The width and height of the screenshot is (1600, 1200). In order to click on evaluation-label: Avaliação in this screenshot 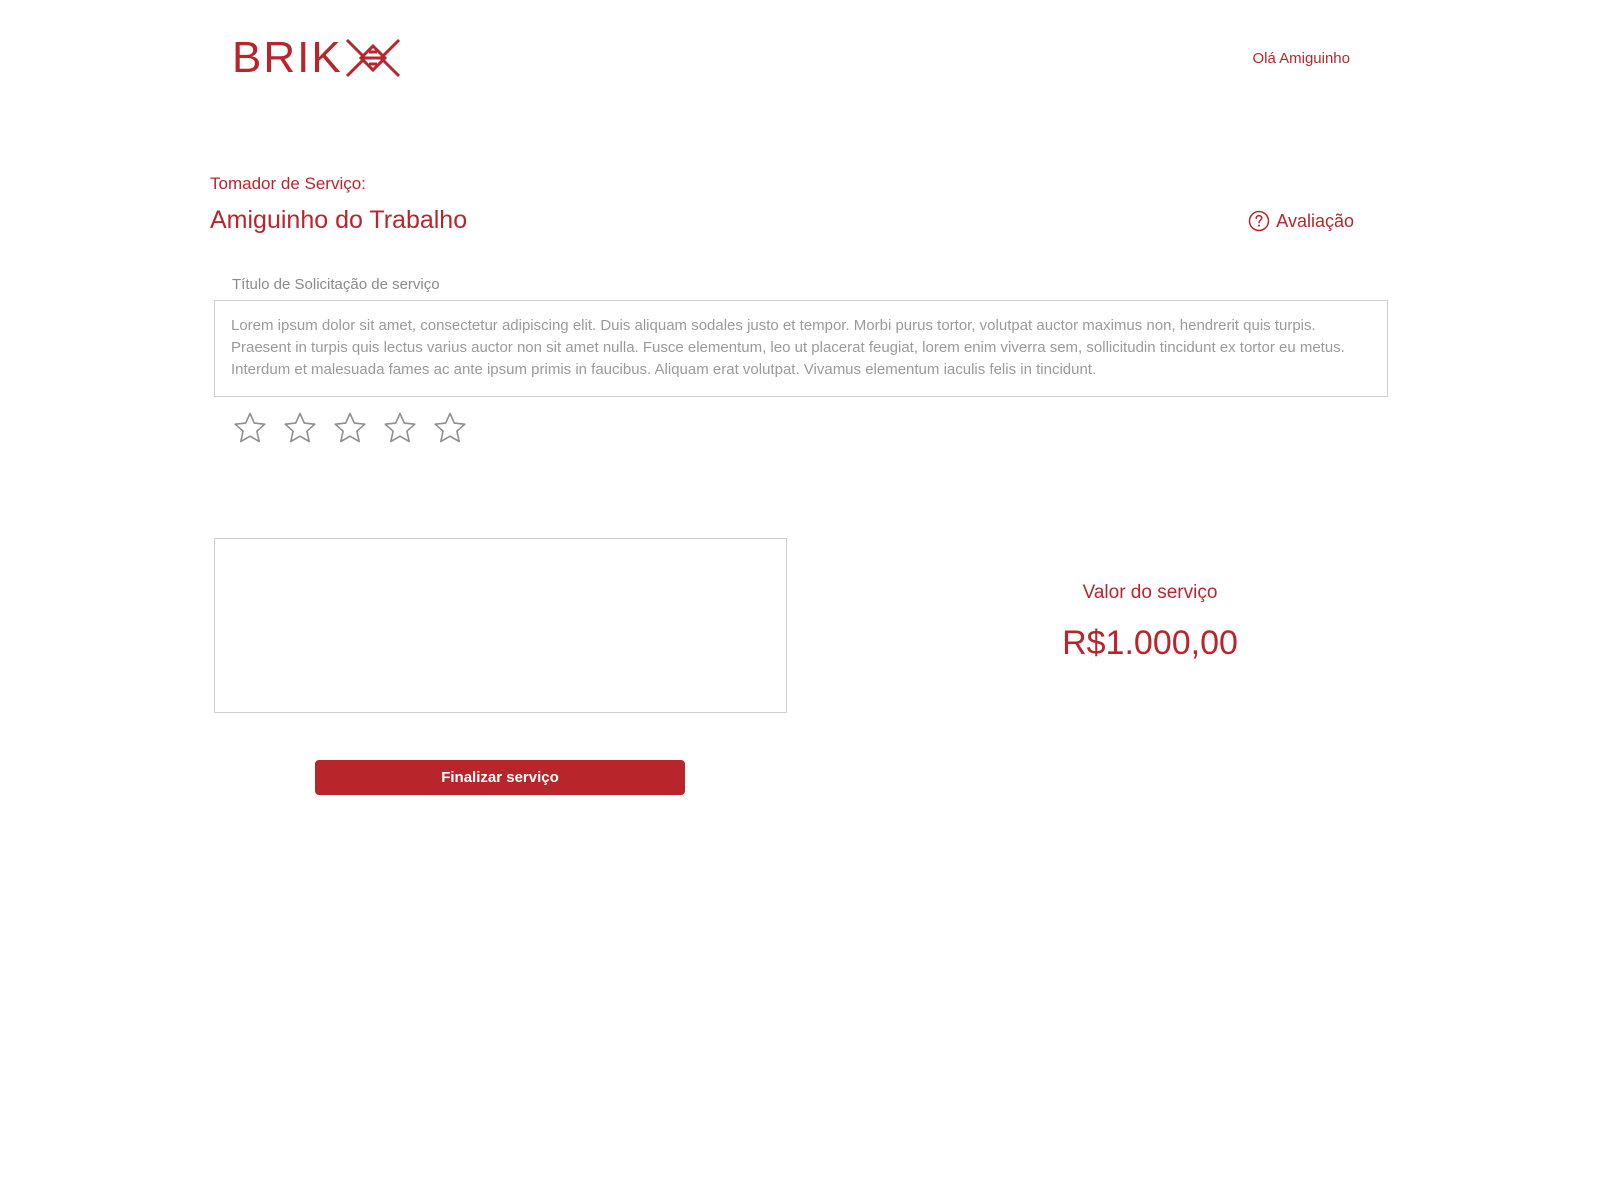, I will do `click(1315, 220)`.